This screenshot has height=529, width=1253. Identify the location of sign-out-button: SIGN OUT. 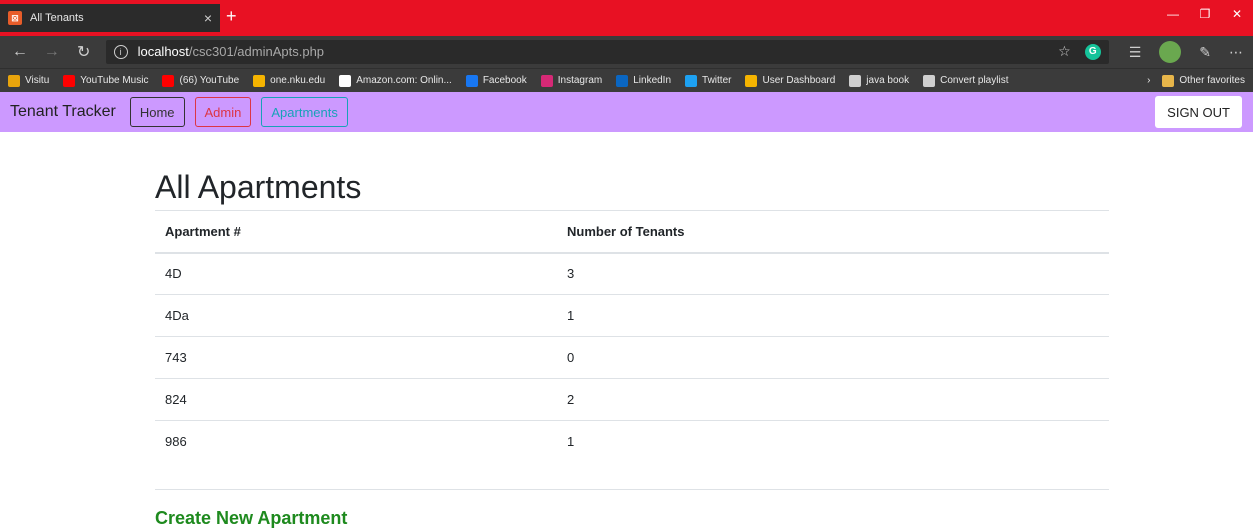
(1198, 112).